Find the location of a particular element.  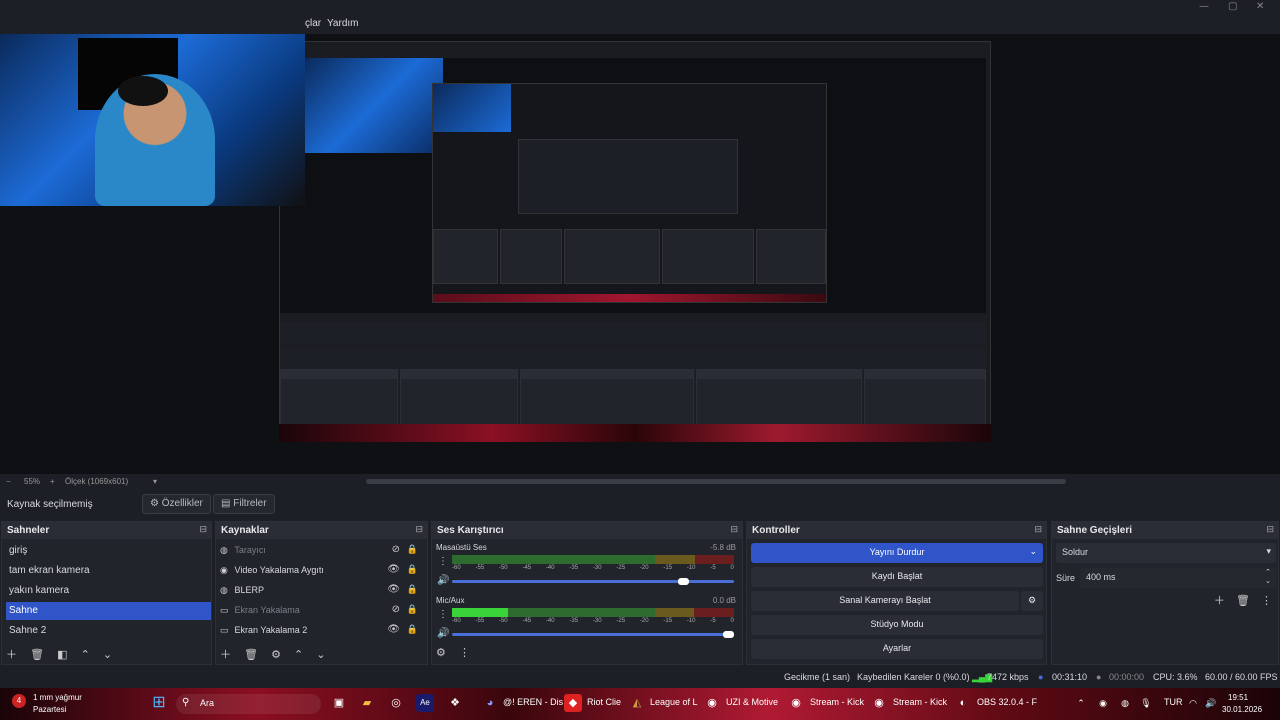

spinner-icon: ⌃ ⌄ is located at coordinates (1268, 577).